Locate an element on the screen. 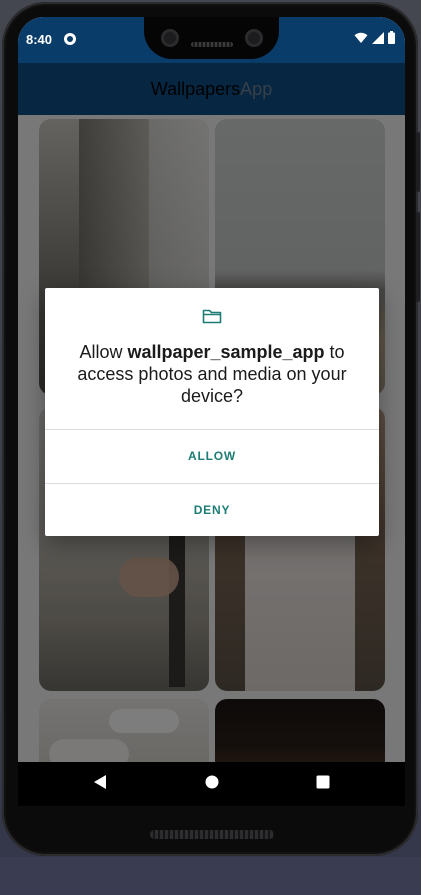  status-icons is located at coordinates (374, 40).